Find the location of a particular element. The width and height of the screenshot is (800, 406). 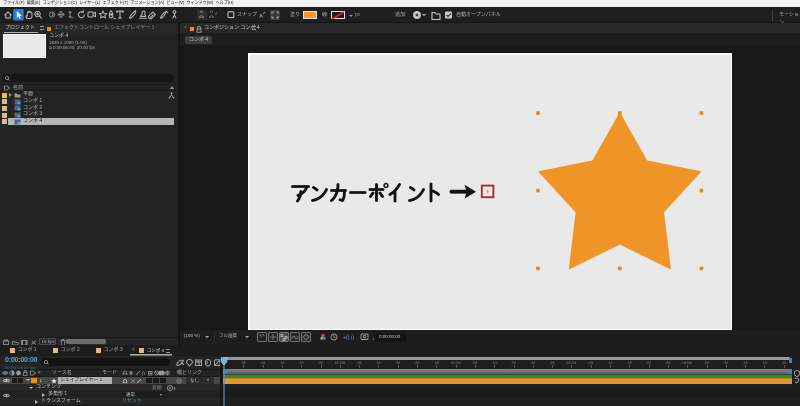

svg-text: +0.0 is located at coordinates (348, 339).